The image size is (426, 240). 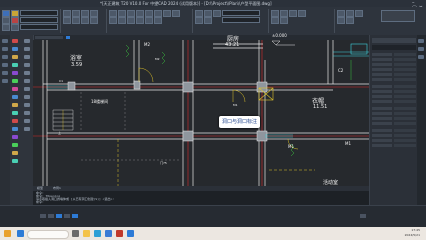 What do you see at coordinates (293, 13) in the screenshot?
I see `pan-button` at bounding box center [293, 13].